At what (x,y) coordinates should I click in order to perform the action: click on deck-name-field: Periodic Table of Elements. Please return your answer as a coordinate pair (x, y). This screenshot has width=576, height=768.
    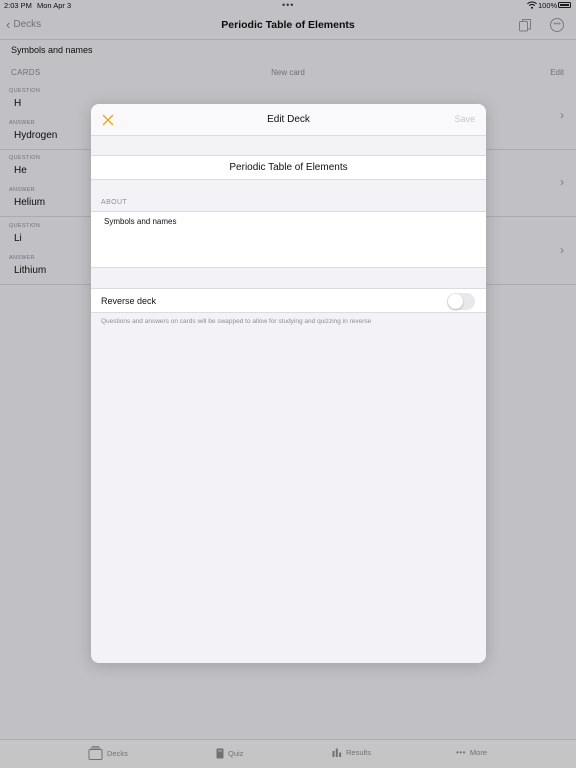
    Looking at the image, I should click on (288, 167).